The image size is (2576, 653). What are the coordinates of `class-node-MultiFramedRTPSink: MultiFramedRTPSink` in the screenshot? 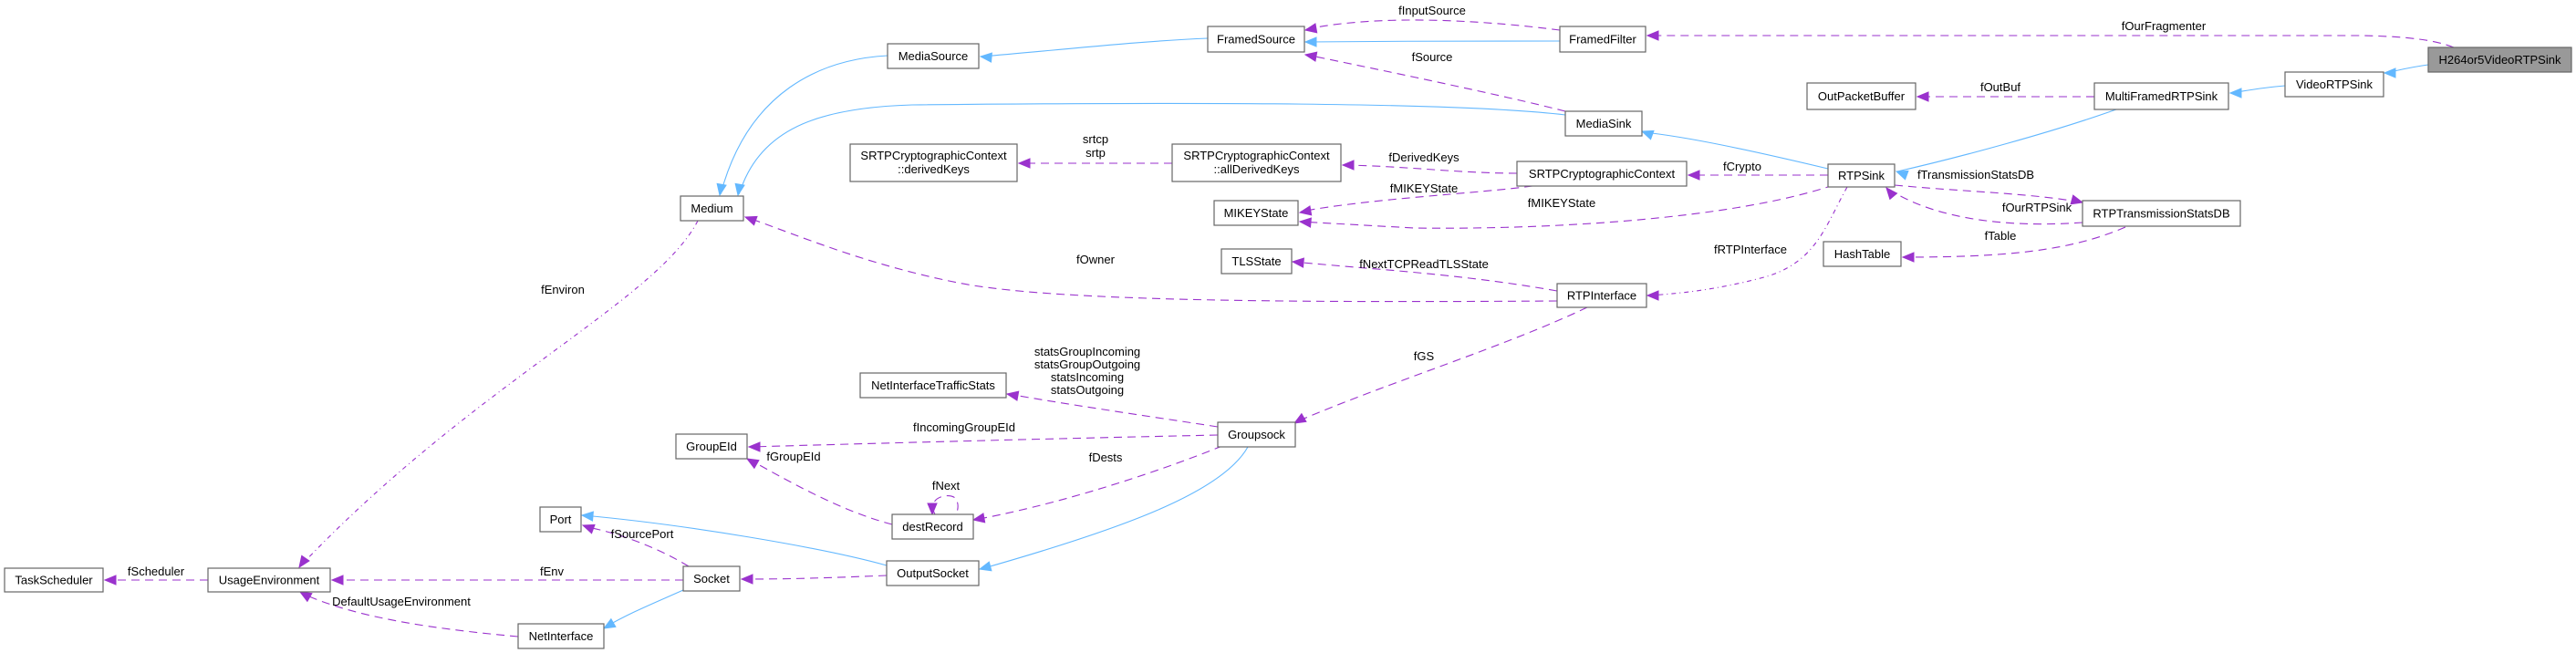 It's located at (2161, 96).